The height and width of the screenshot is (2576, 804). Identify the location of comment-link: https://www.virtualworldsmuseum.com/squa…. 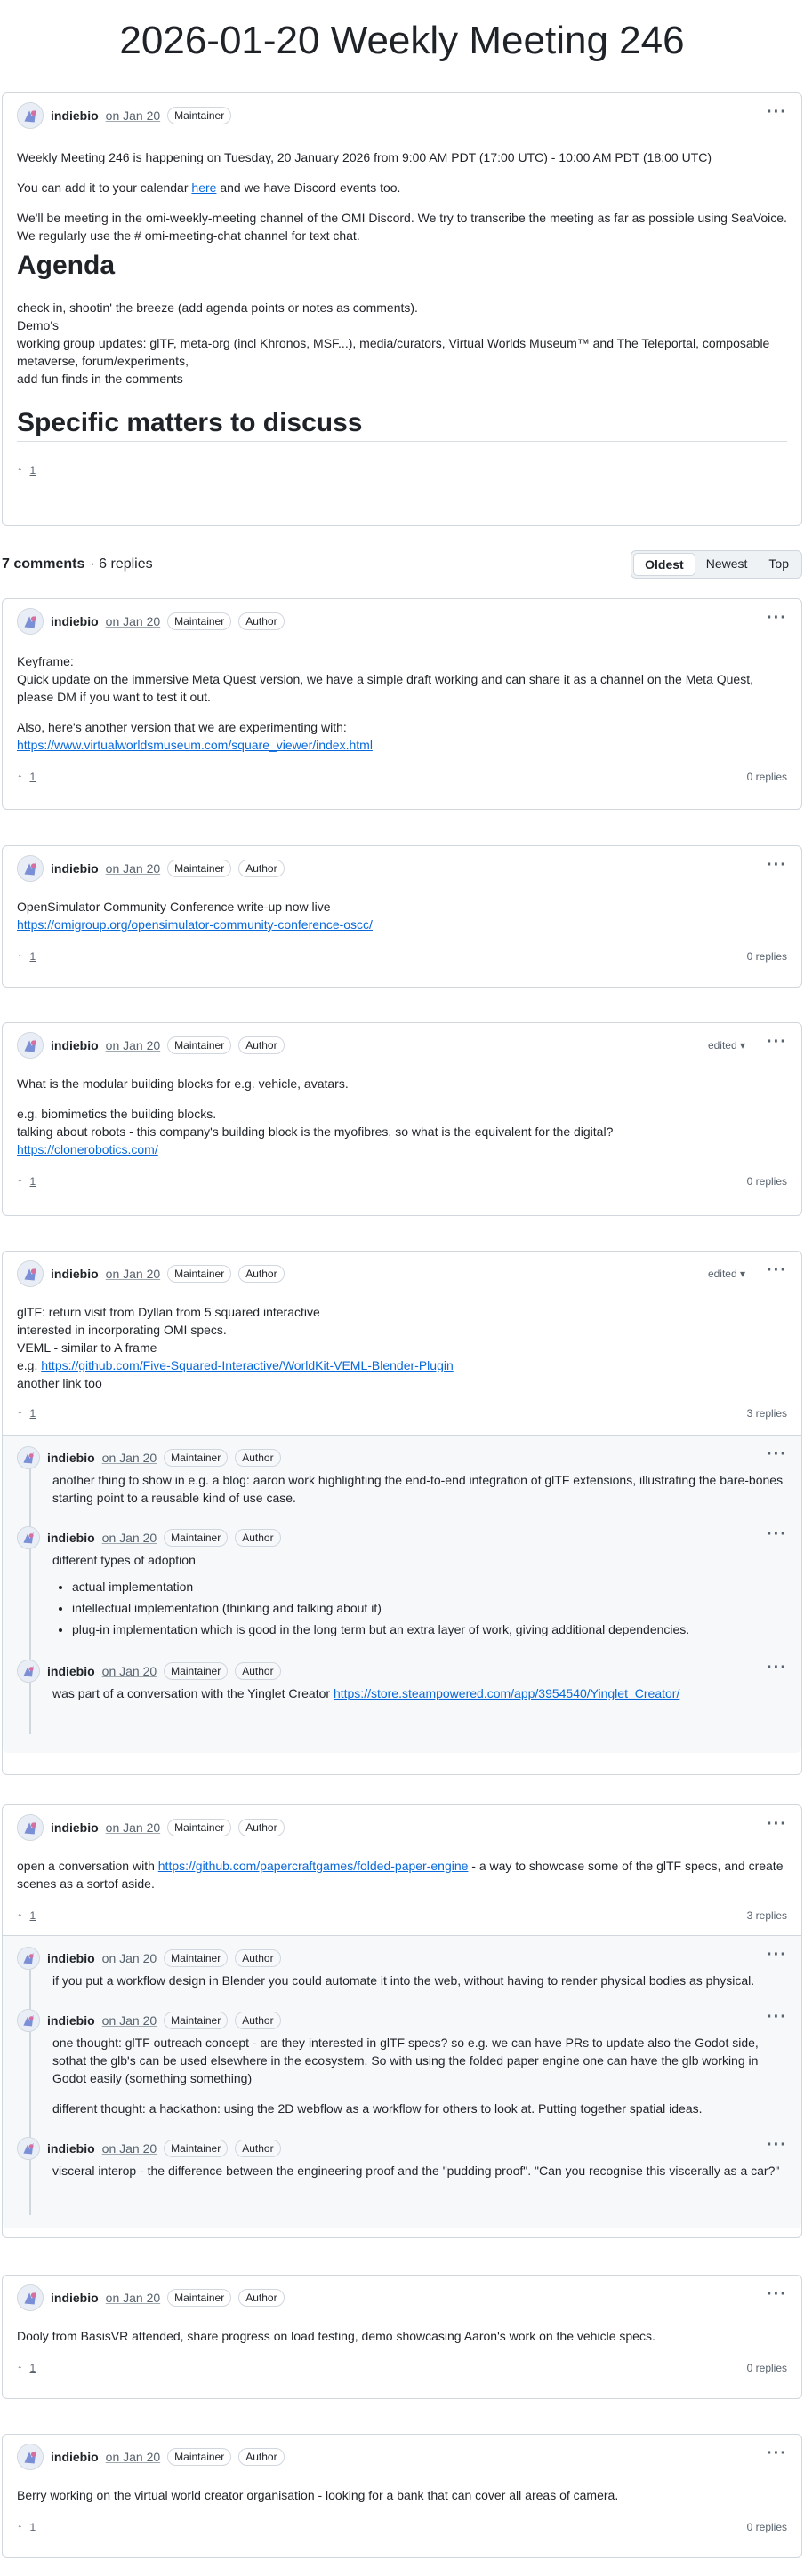
(195, 745).